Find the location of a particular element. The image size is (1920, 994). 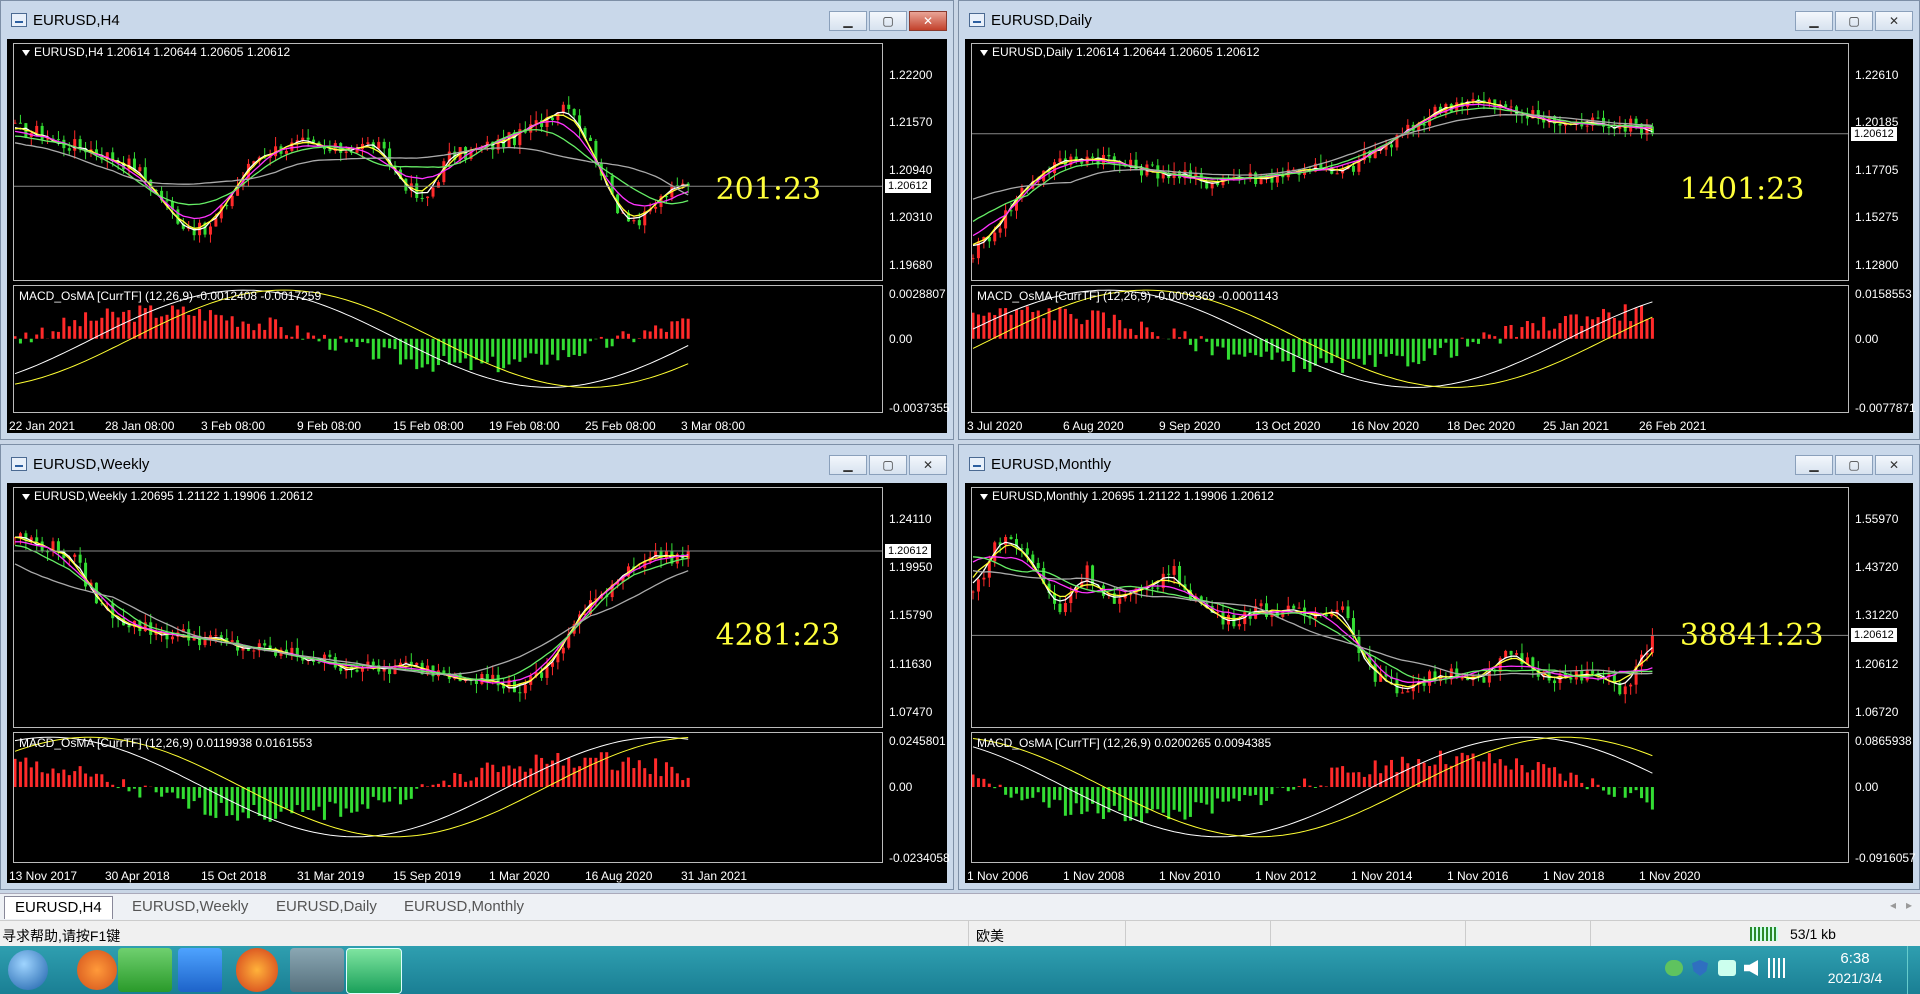

price-axis-label: 1.22200 is located at coordinates (911, 74).